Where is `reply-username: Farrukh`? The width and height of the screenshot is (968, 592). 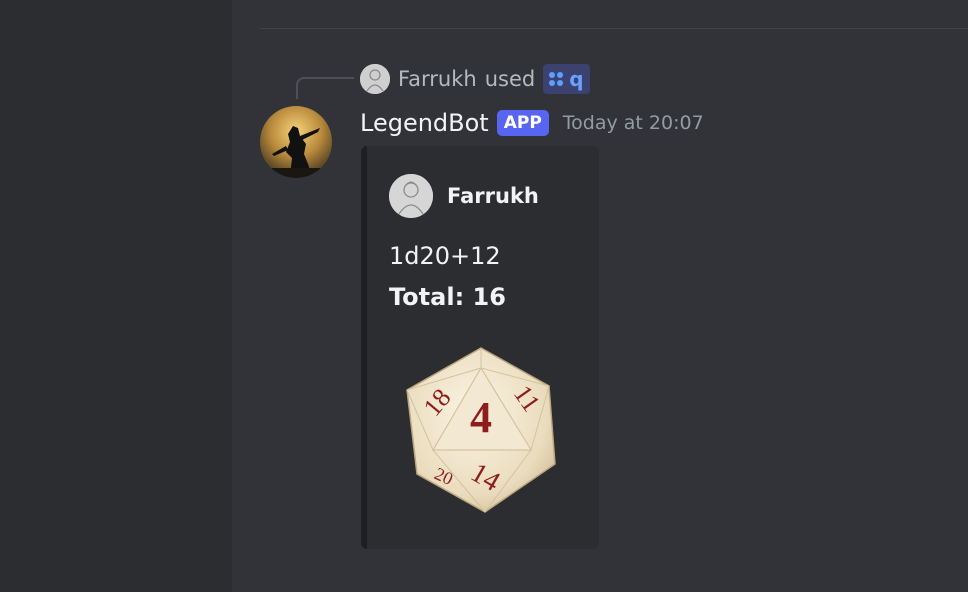
reply-username: Farrukh is located at coordinates (437, 79).